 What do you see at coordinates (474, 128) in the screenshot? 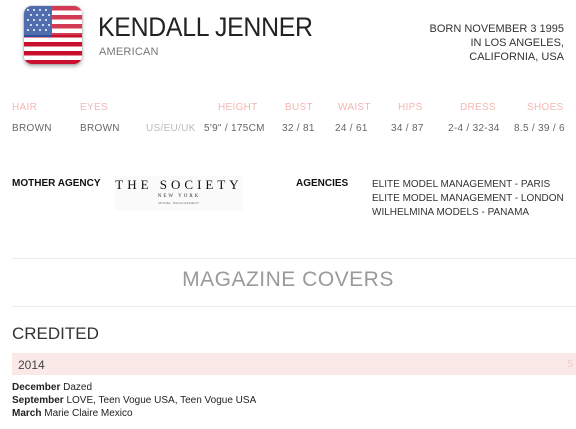
I see `dress-value: 2-4 / 32-34` at bounding box center [474, 128].